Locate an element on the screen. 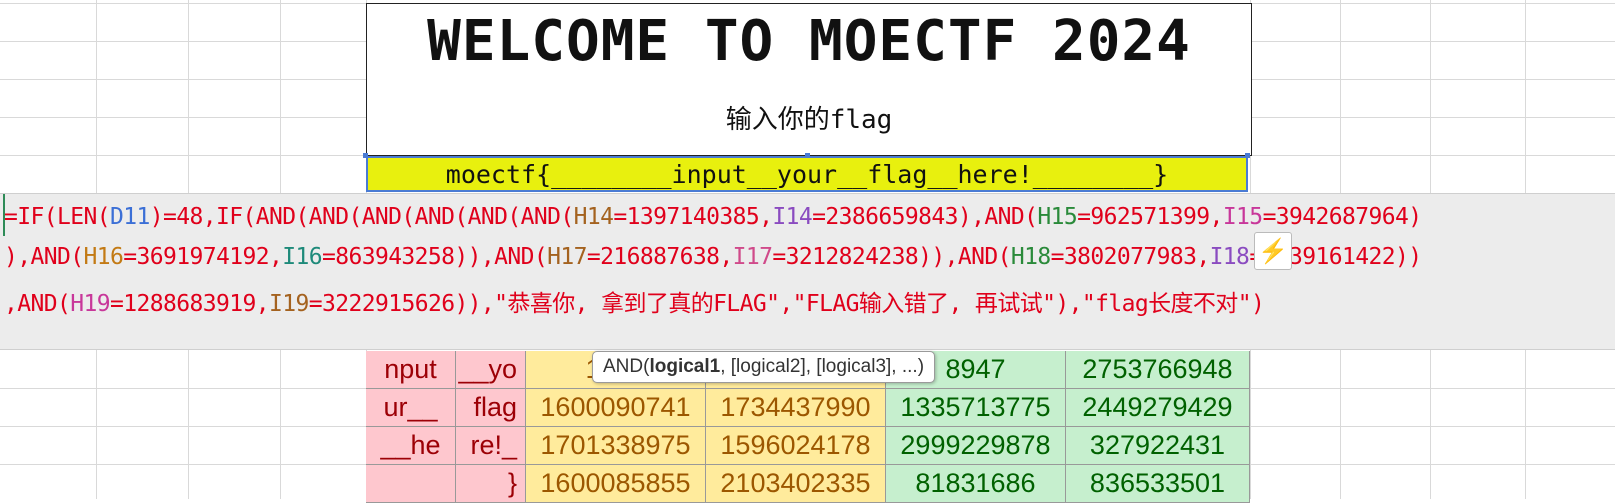  formula-text: =962571399, is located at coordinates (1150, 217).